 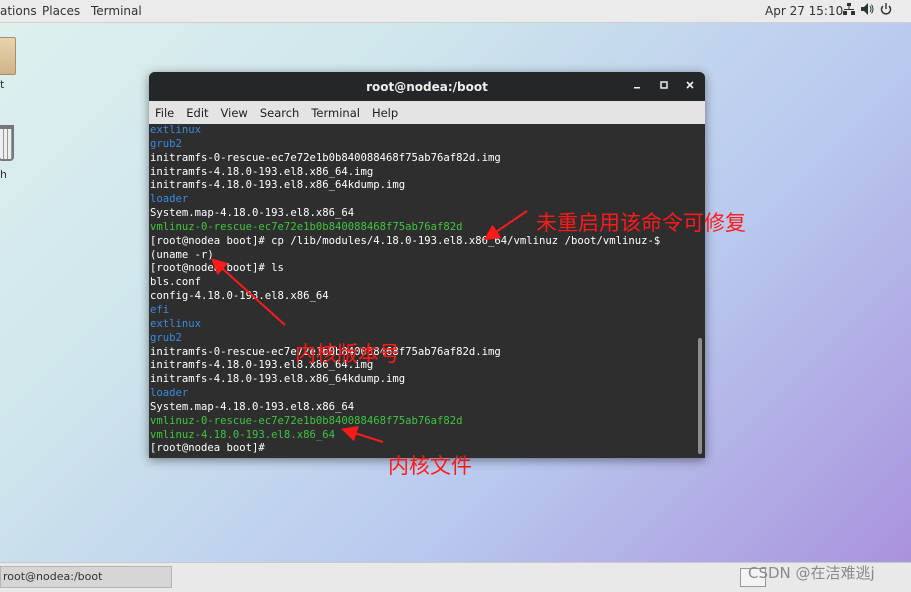 What do you see at coordinates (699, 291) in the screenshot?
I see `terminal-scrollbar` at bounding box center [699, 291].